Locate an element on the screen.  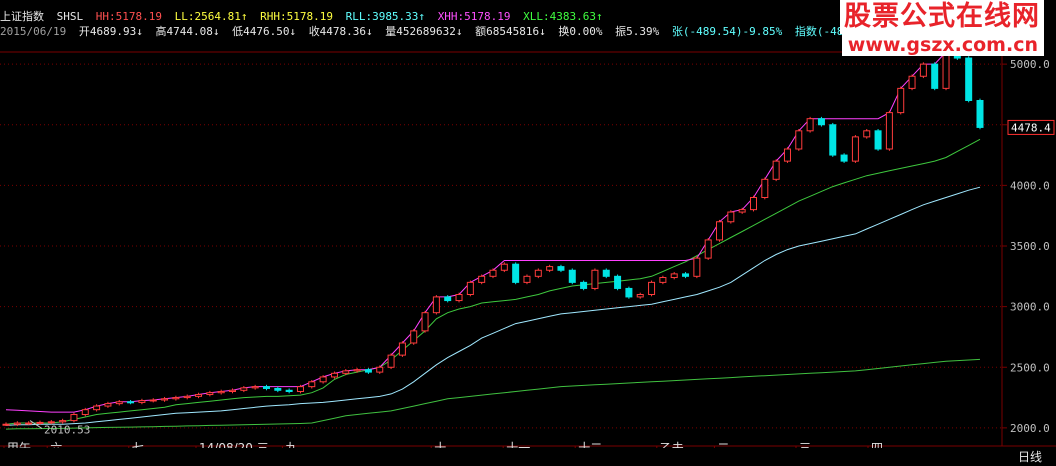
footer-bar is located at coordinates (528, 457).